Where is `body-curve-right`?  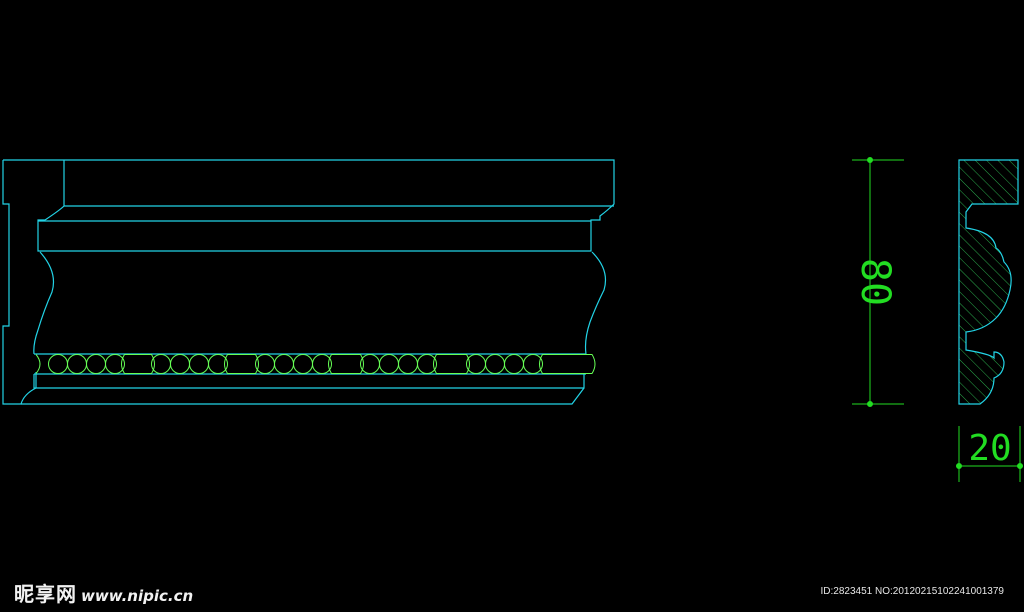
body-curve-right is located at coordinates (595, 303).